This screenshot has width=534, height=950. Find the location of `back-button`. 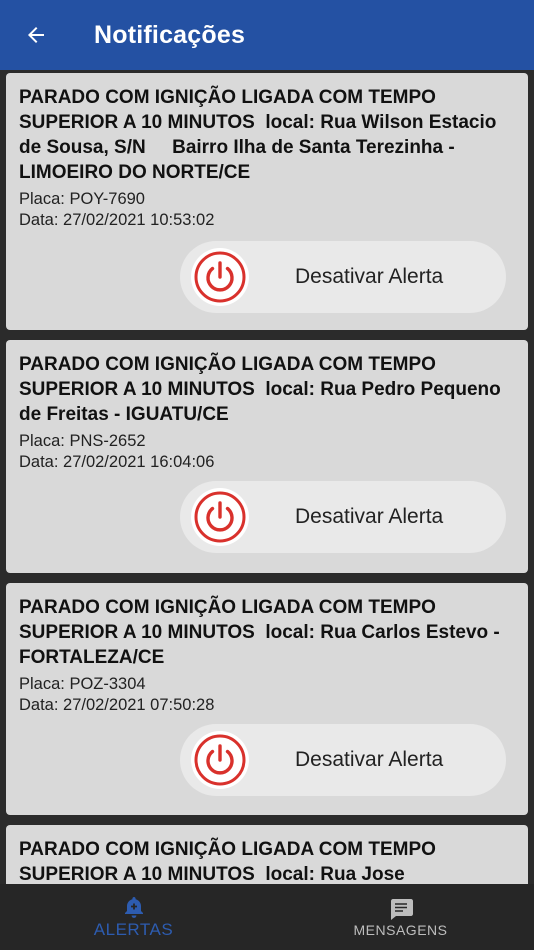

back-button is located at coordinates (36, 35).